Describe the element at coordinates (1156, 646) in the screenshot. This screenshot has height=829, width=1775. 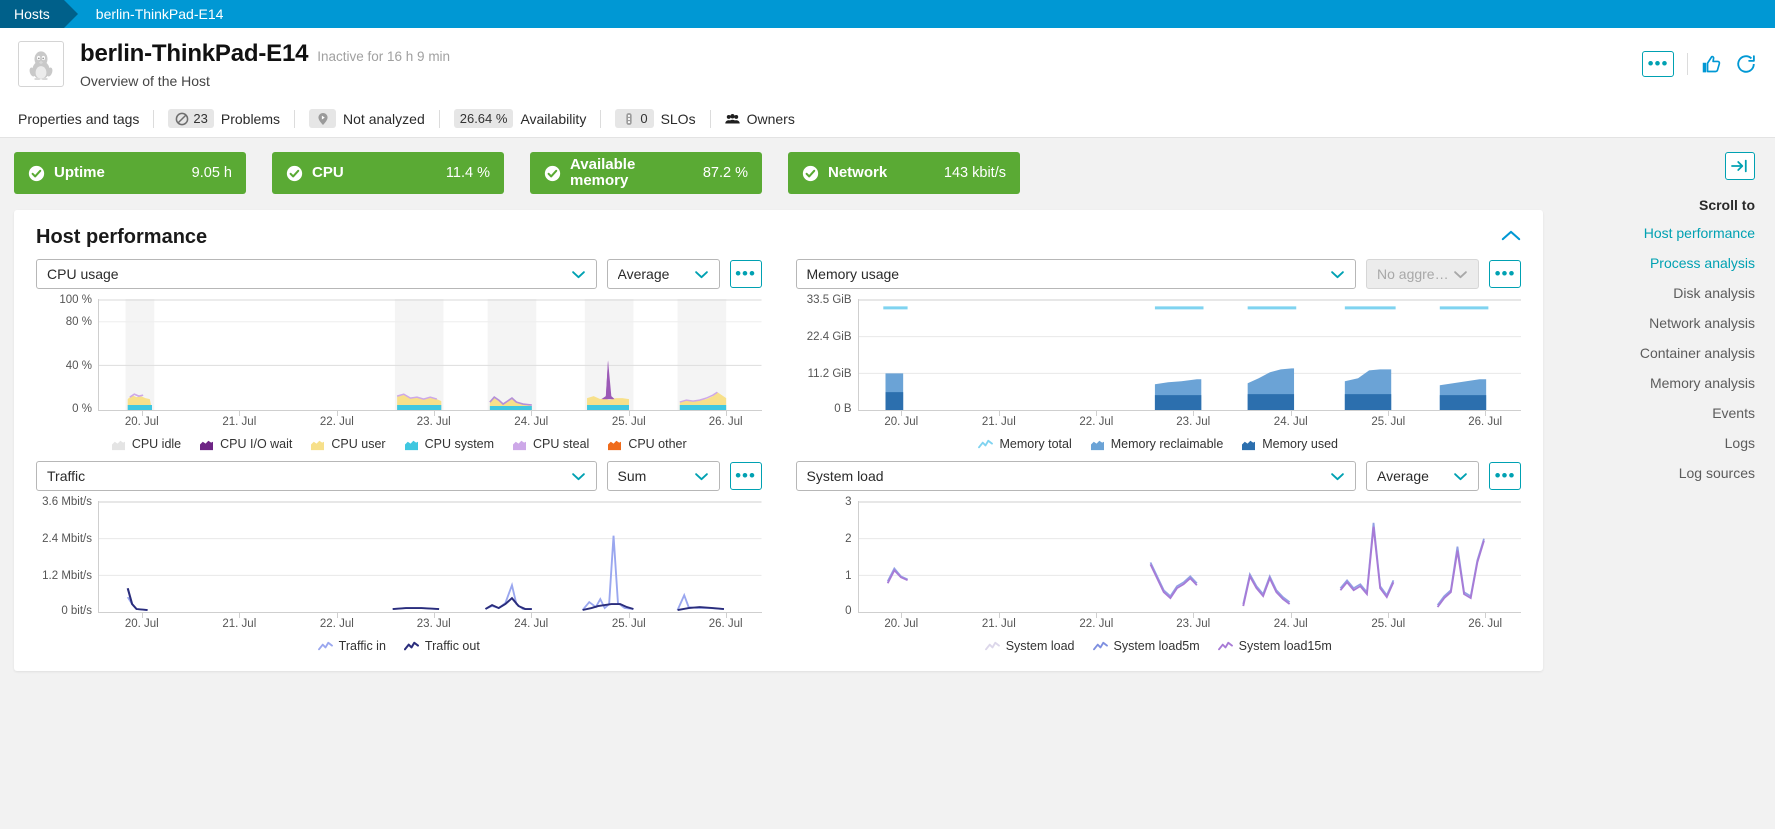
I see `legend-label: System load5m` at that location.